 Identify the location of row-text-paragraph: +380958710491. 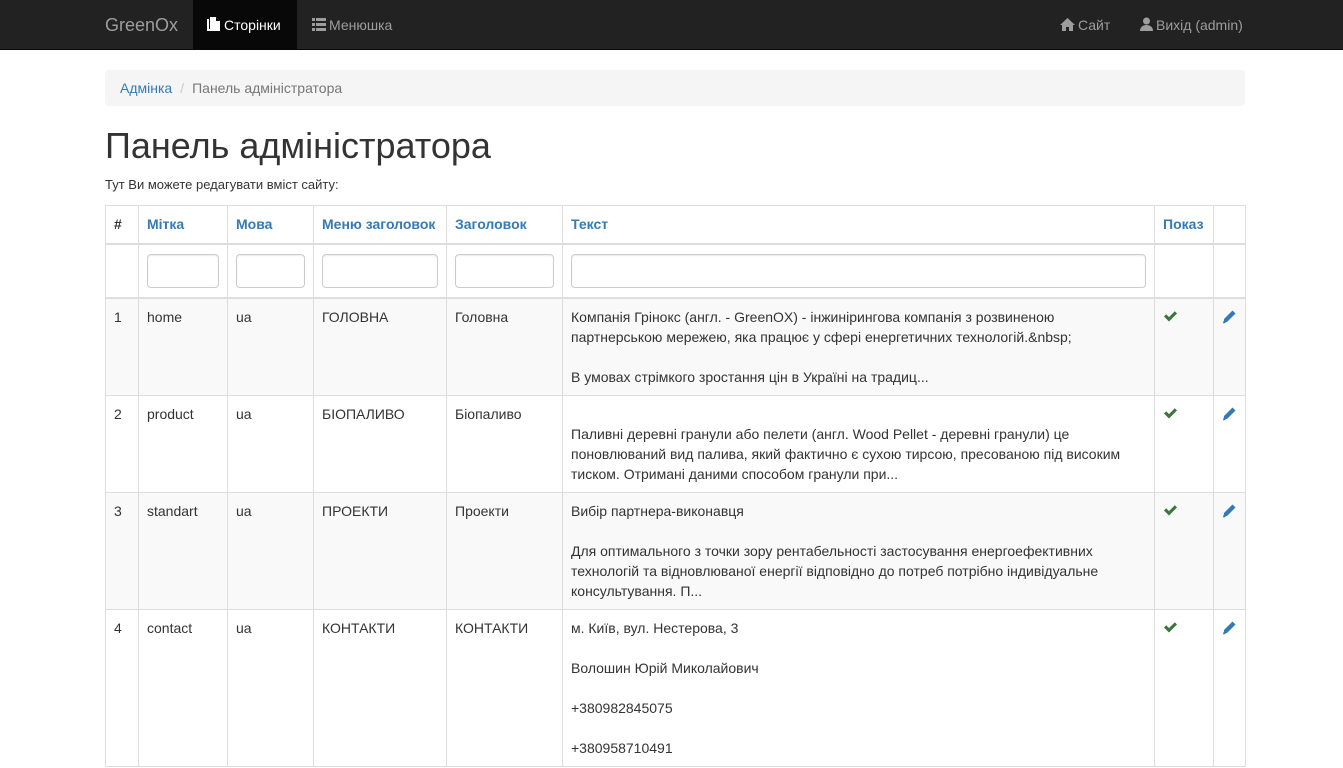
(622, 747).